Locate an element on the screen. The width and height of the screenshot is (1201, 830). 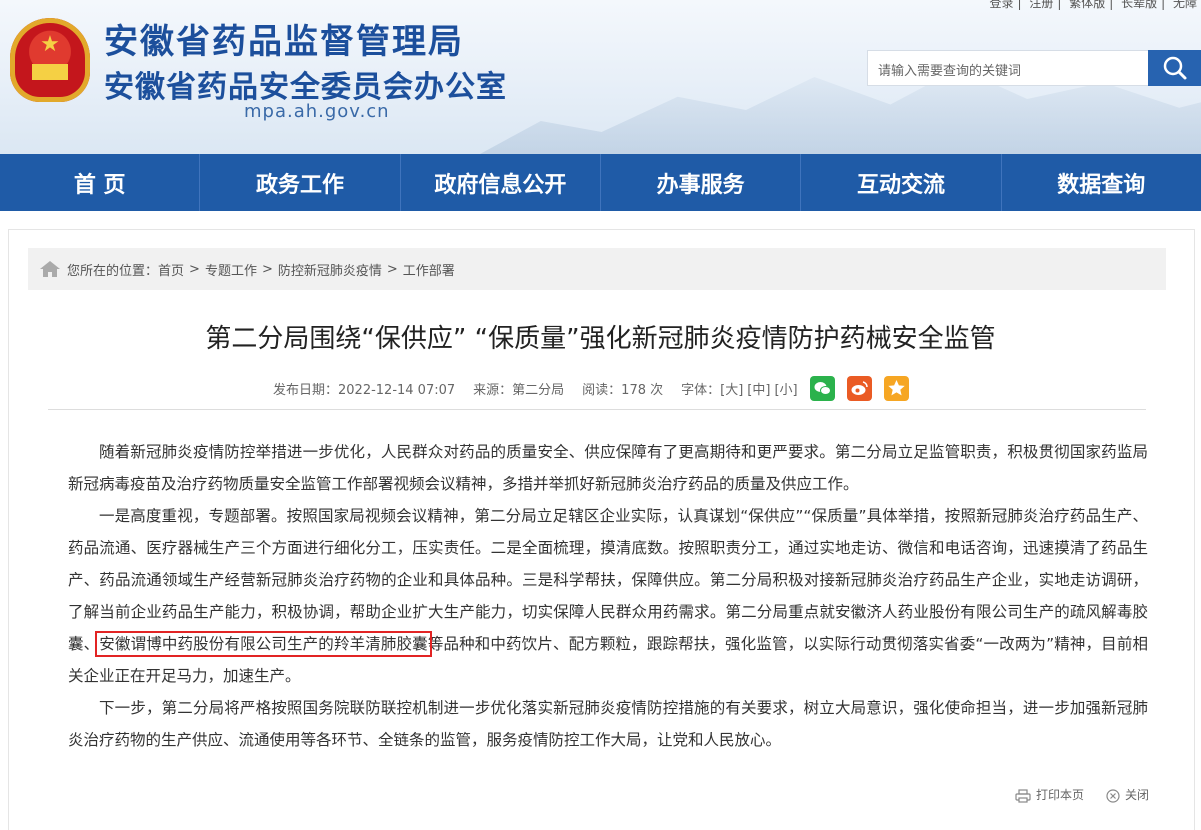
national-emblem-logo: ★ is located at coordinates (50, 60).